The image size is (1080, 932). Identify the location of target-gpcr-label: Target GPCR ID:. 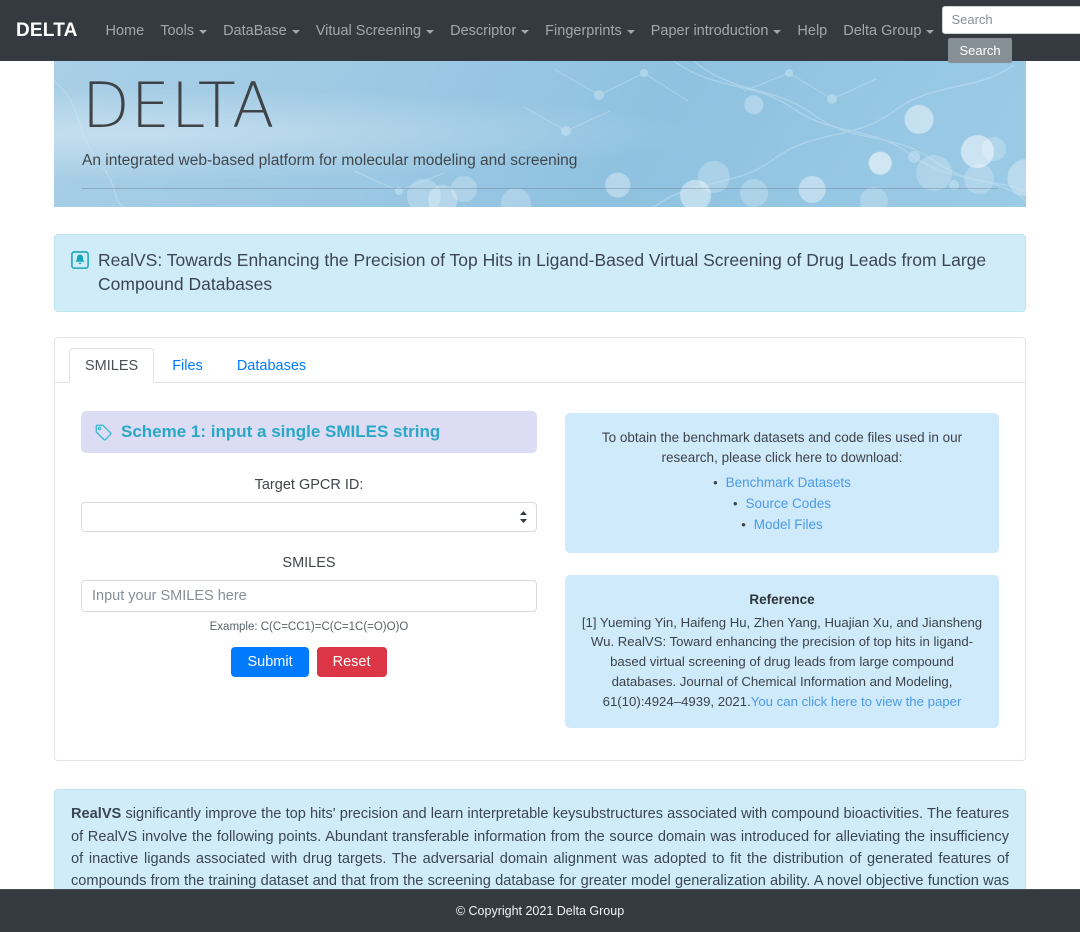
(309, 485).